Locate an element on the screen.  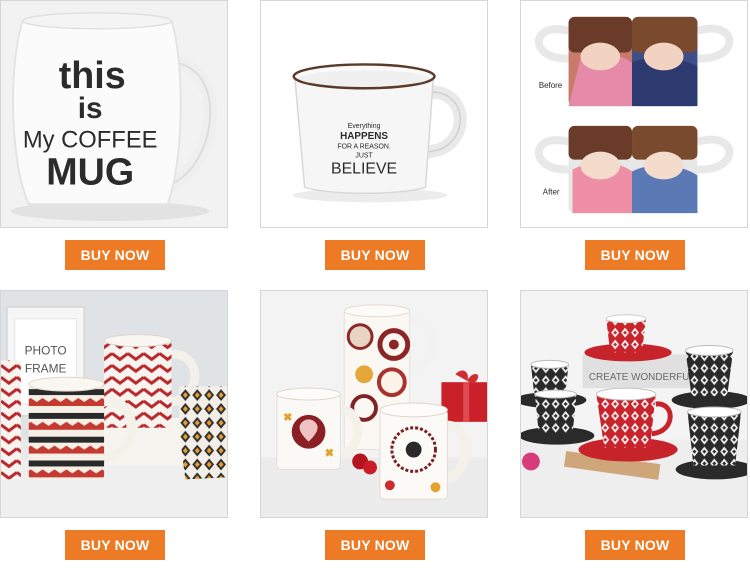
geometric-mugs-illustration: PHOTO FRAME is located at coordinates (114, 404).